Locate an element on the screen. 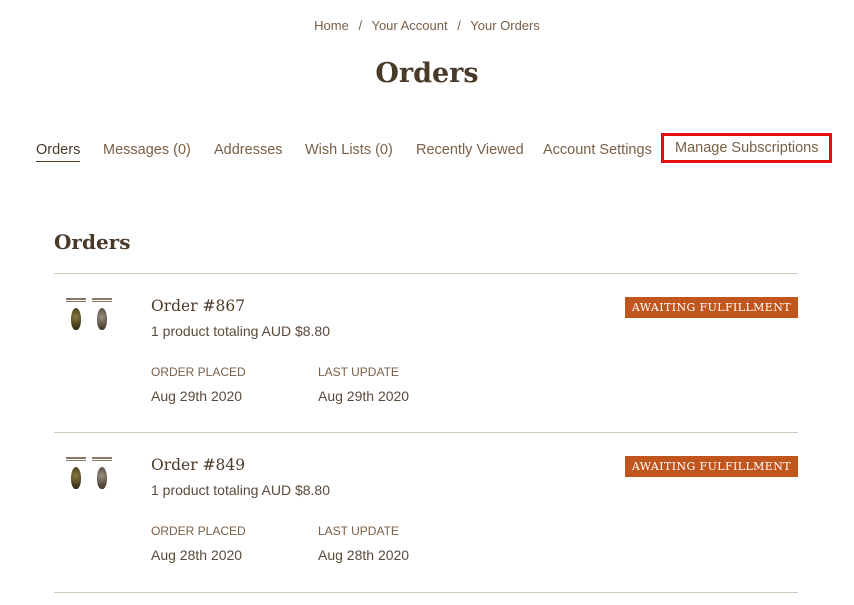 Image resolution: width=854 pixels, height=605 pixels. nav-item-addresses: Addresses is located at coordinates (248, 150).